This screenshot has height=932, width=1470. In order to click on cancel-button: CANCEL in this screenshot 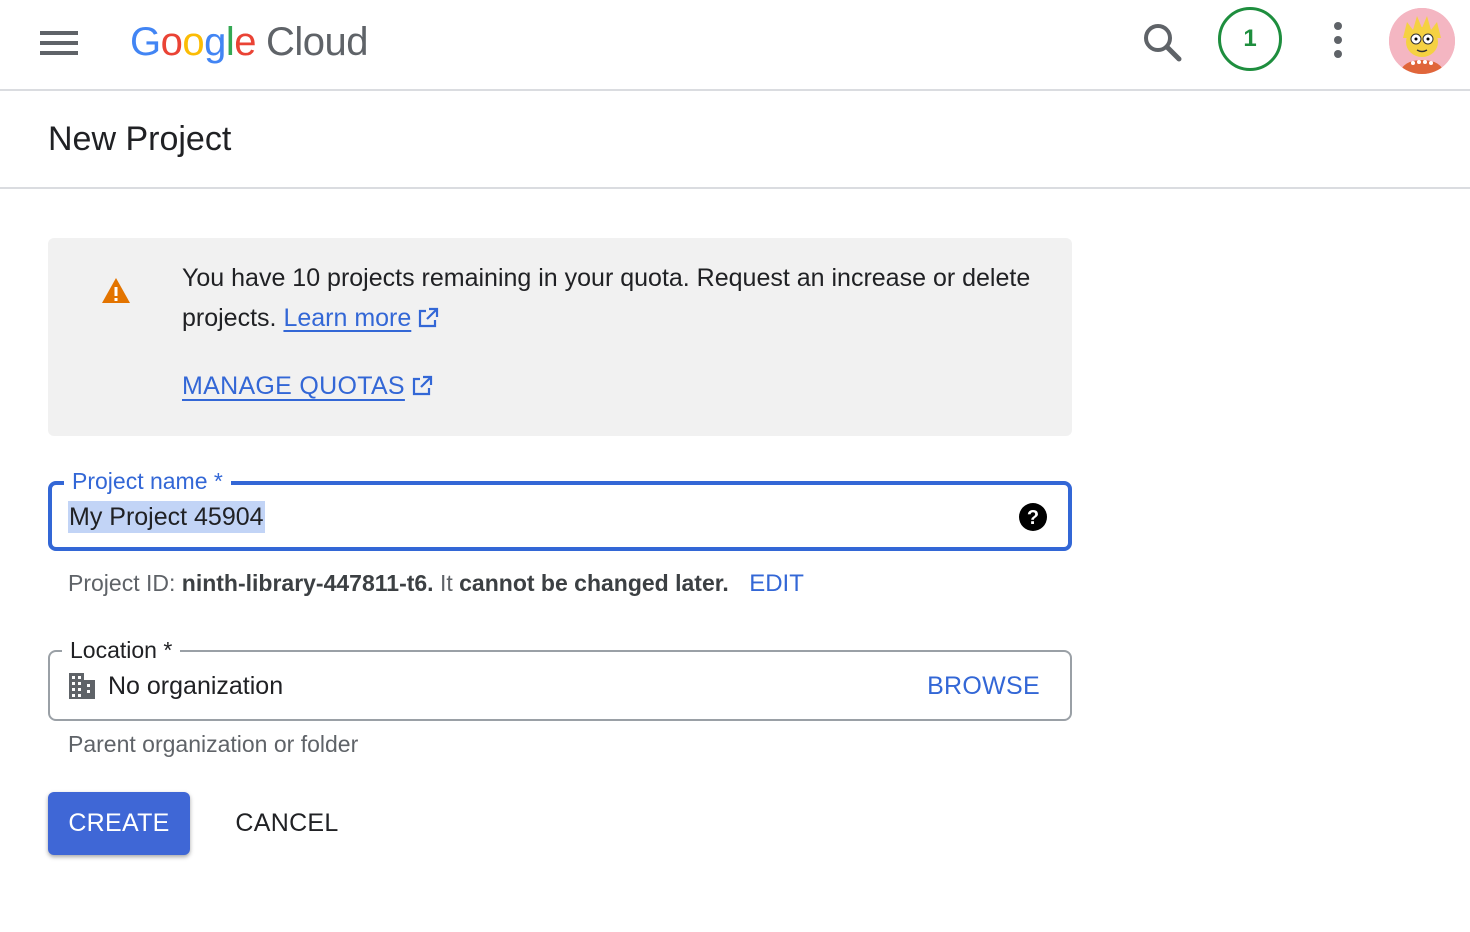, I will do `click(287, 823)`.